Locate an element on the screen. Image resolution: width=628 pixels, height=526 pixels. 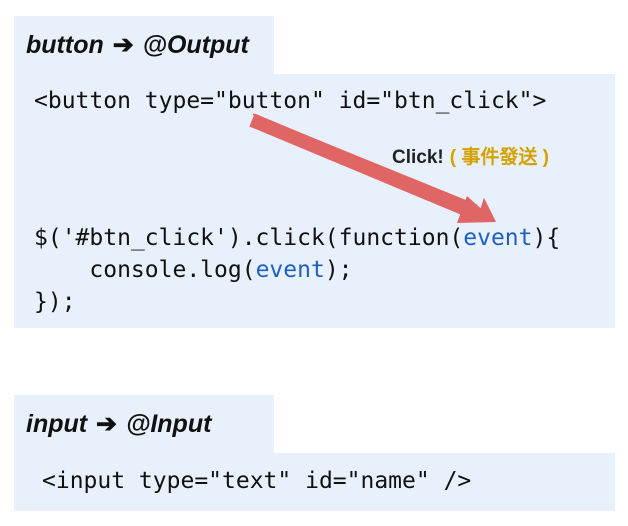
input-tab-right-text: @Input is located at coordinates (168, 424).